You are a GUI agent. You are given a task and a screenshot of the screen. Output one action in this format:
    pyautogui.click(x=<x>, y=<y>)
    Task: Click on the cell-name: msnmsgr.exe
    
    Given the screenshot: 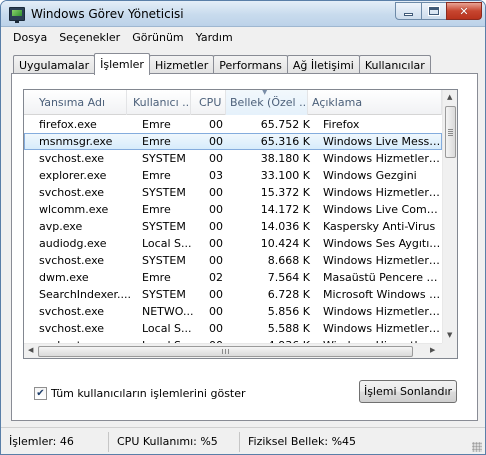 What is the action you would take?
    pyautogui.click(x=76, y=141)
    